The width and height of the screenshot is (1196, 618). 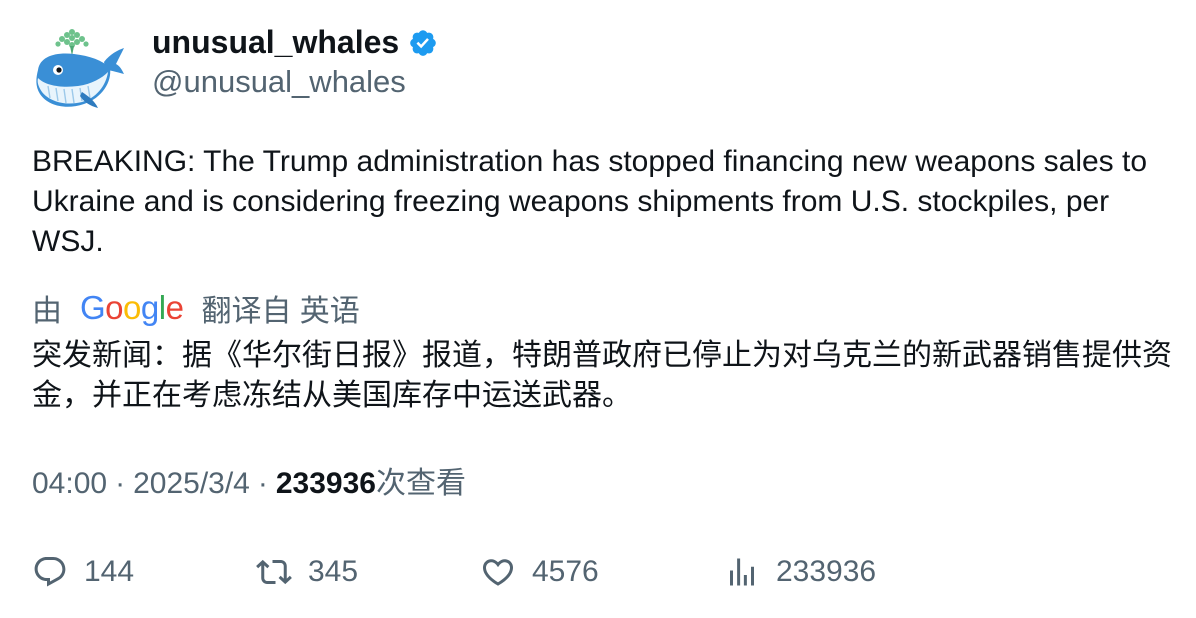 I want to click on retweet-icon, so click(x=274, y=572).